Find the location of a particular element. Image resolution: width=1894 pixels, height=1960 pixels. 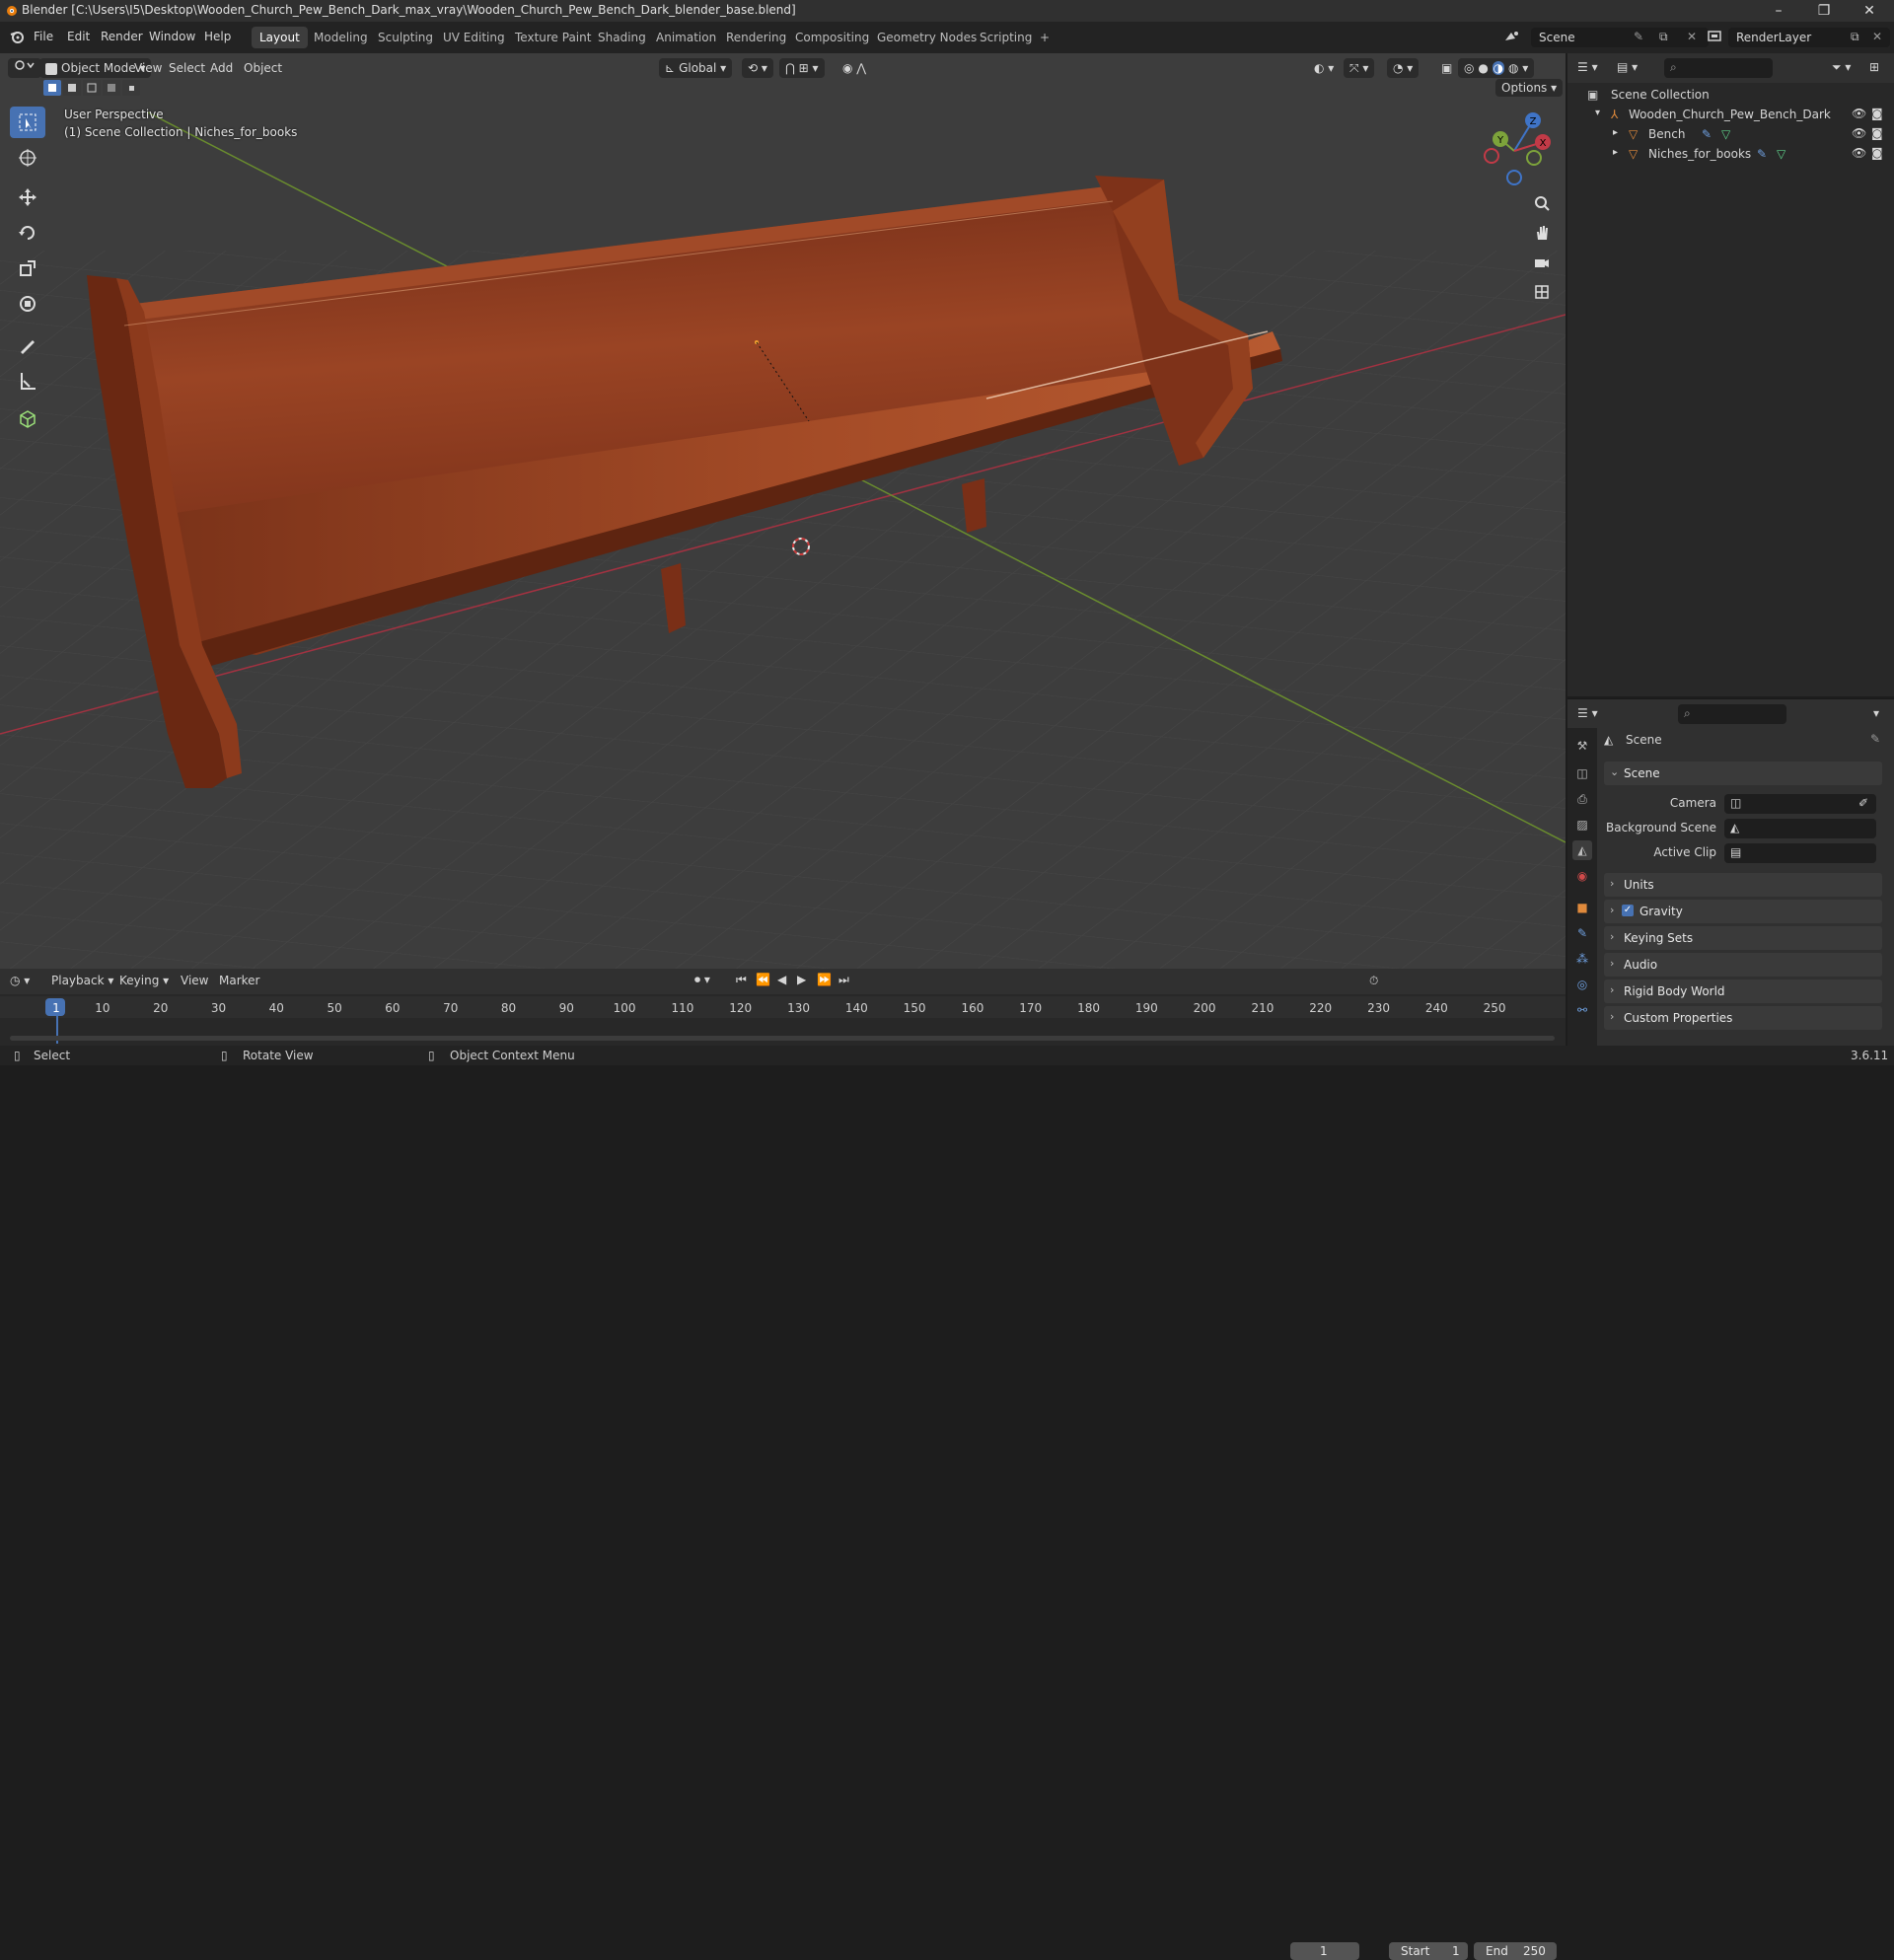

play-reverse-icon: ◀ is located at coordinates (781, 980).